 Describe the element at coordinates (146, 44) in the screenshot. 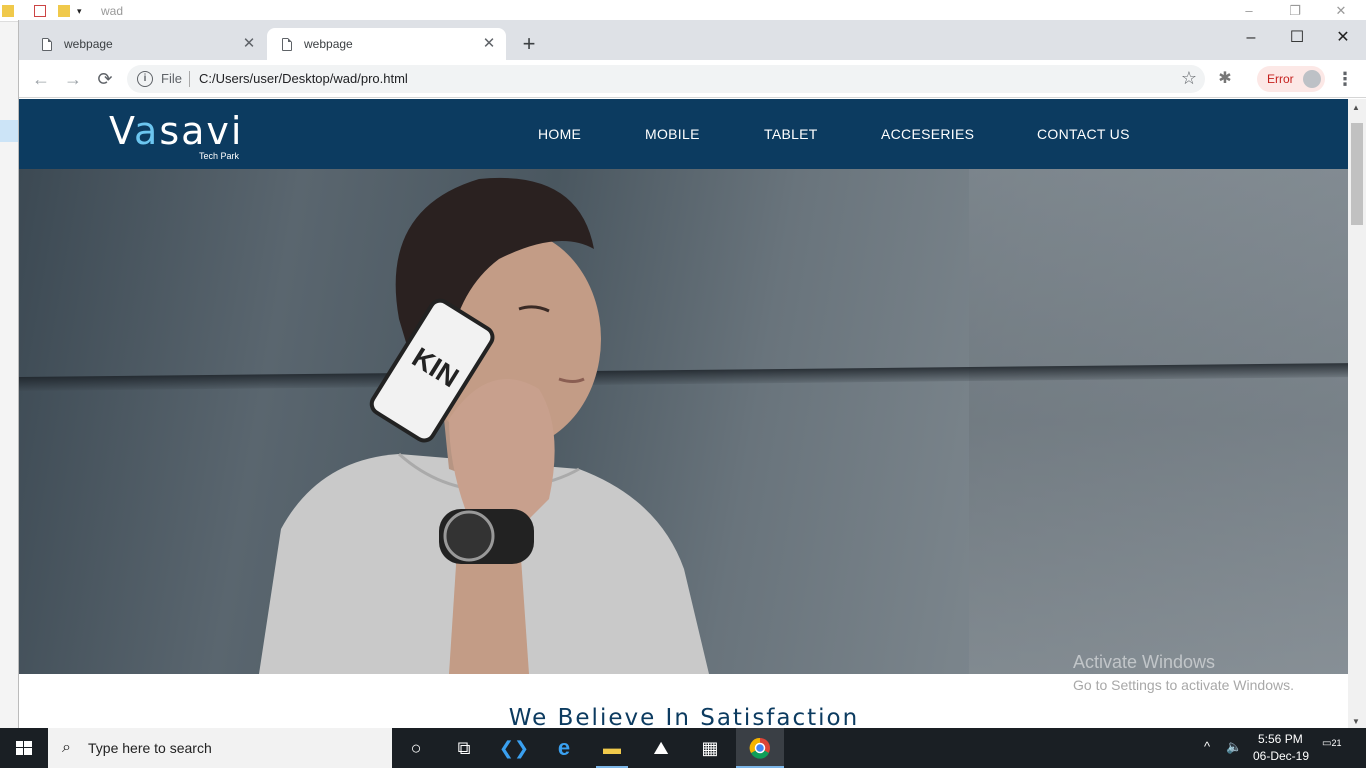

I see `tab-webpage-1: webpage ✕` at that location.